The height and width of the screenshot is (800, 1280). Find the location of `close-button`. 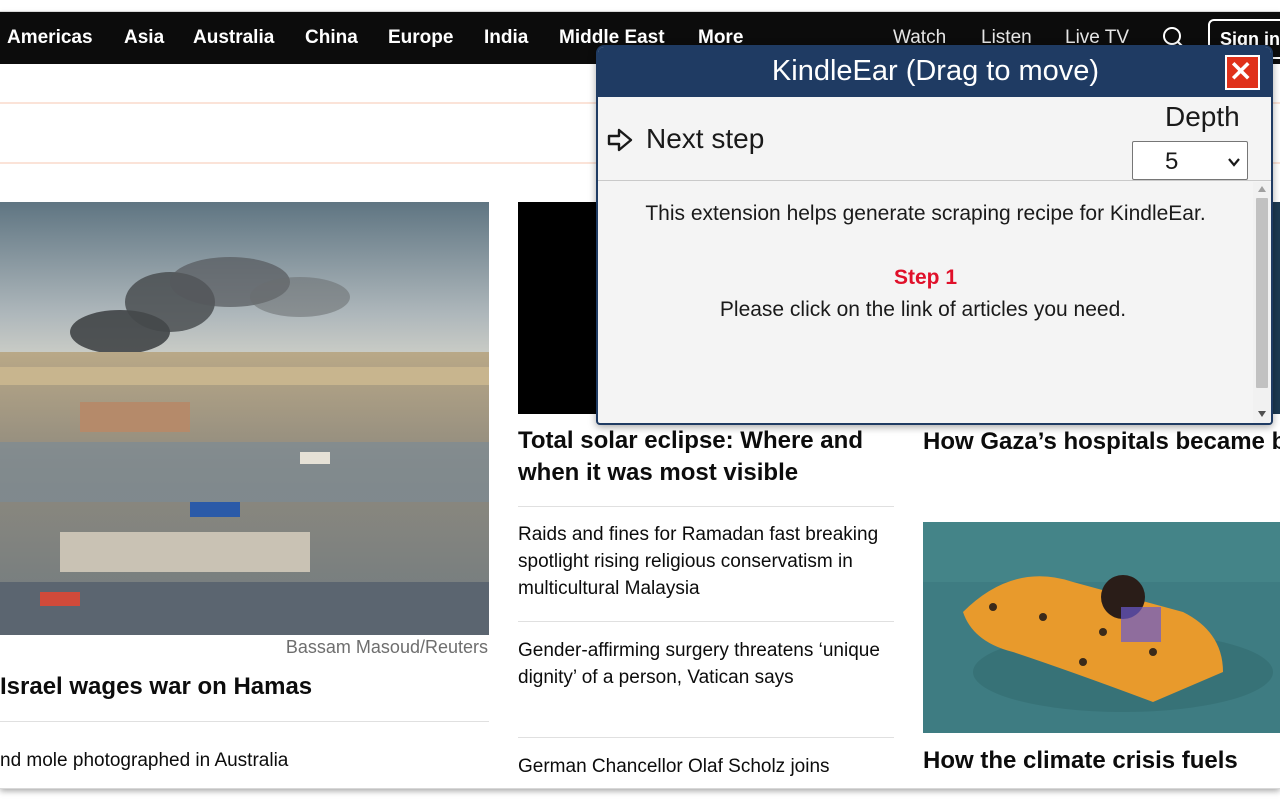

close-button is located at coordinates (1242, 72).